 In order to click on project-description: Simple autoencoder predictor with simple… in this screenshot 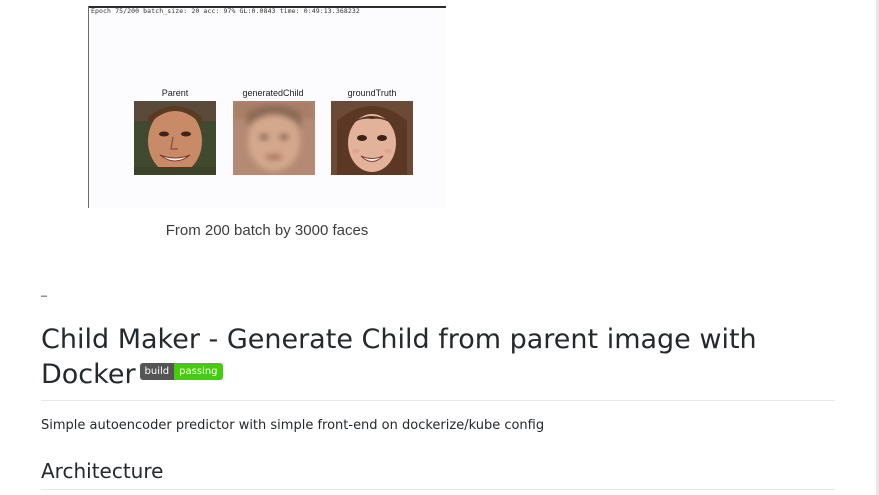, I will do `click(293, 425)`.